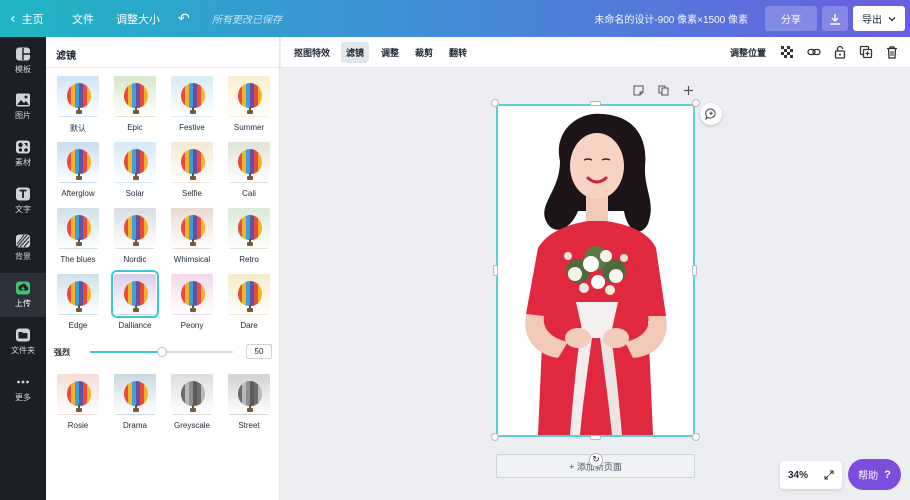  What do you see at coordinates (868, 476) in the screenshot?
I see `help-label: 帮助` at bounding box center [868, 476].